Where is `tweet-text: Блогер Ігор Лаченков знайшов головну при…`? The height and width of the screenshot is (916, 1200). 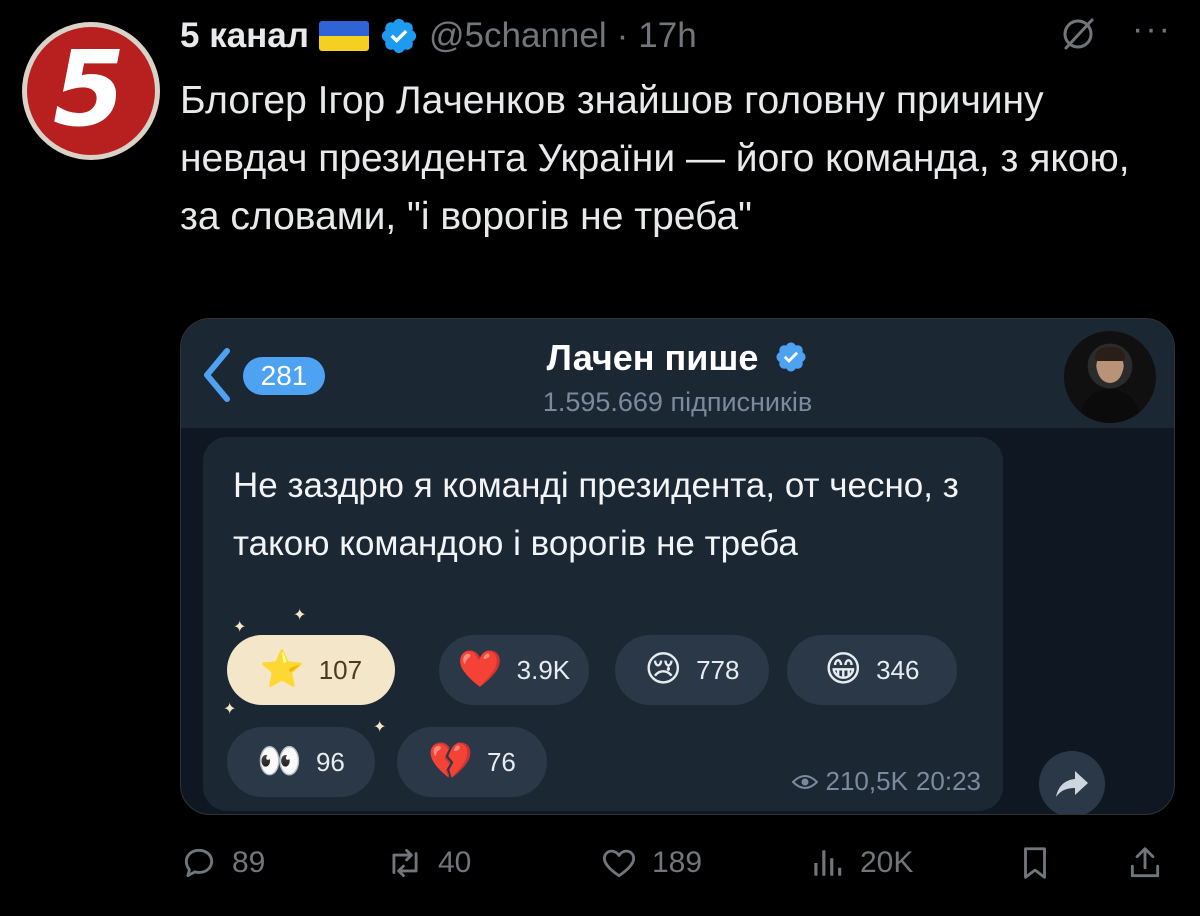 tweet-text: Блогер Ігор Лаченков знайшов головну при… is located at coordinates (655, 158).